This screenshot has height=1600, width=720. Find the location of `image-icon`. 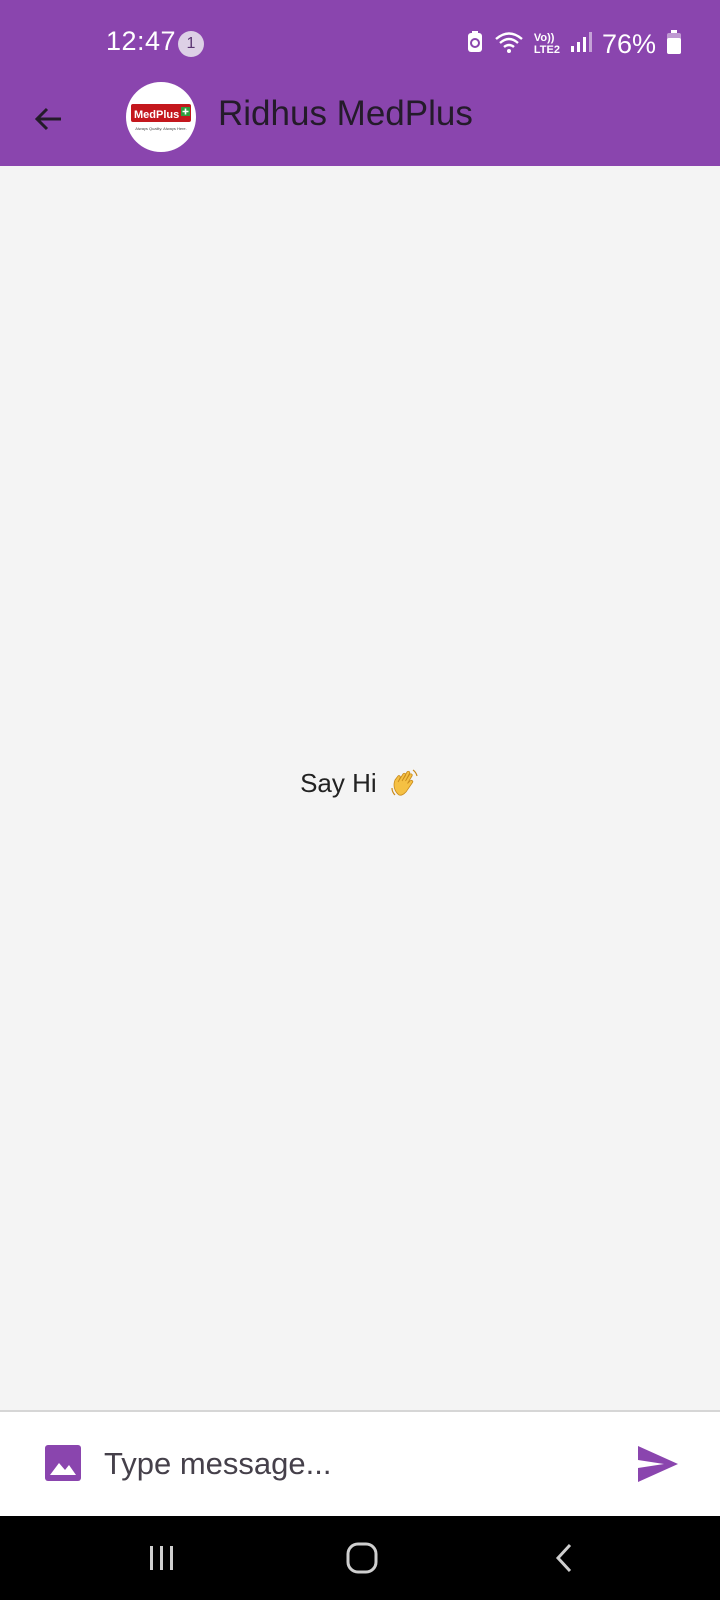

image-icon is located at coordinates (63, 1463).